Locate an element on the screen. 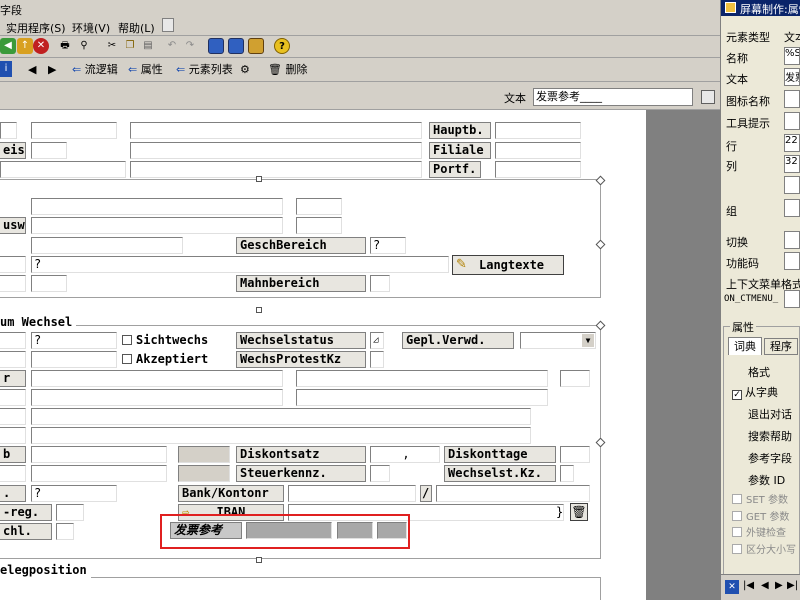  portf-field is located at coordinates (538, 169).